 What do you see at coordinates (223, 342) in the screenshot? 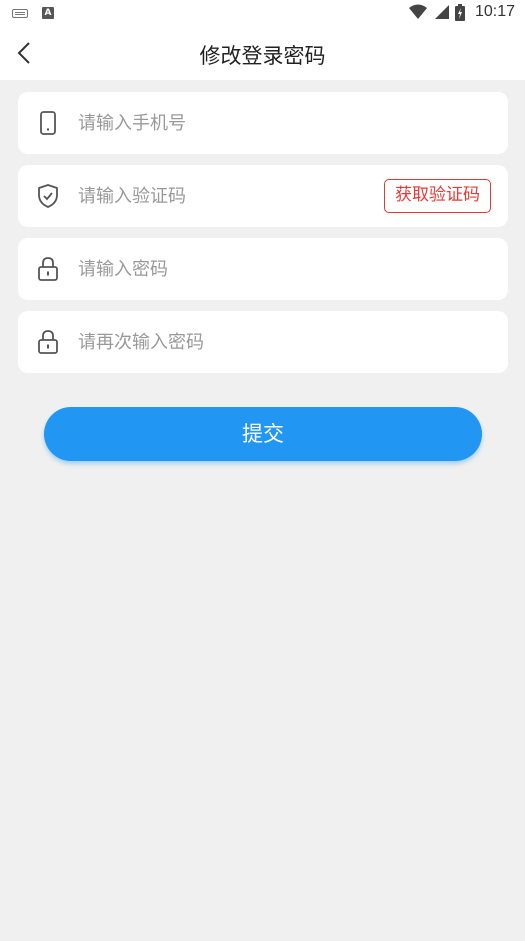
I see `confirm-password-input` at bounding box center [223, 342].